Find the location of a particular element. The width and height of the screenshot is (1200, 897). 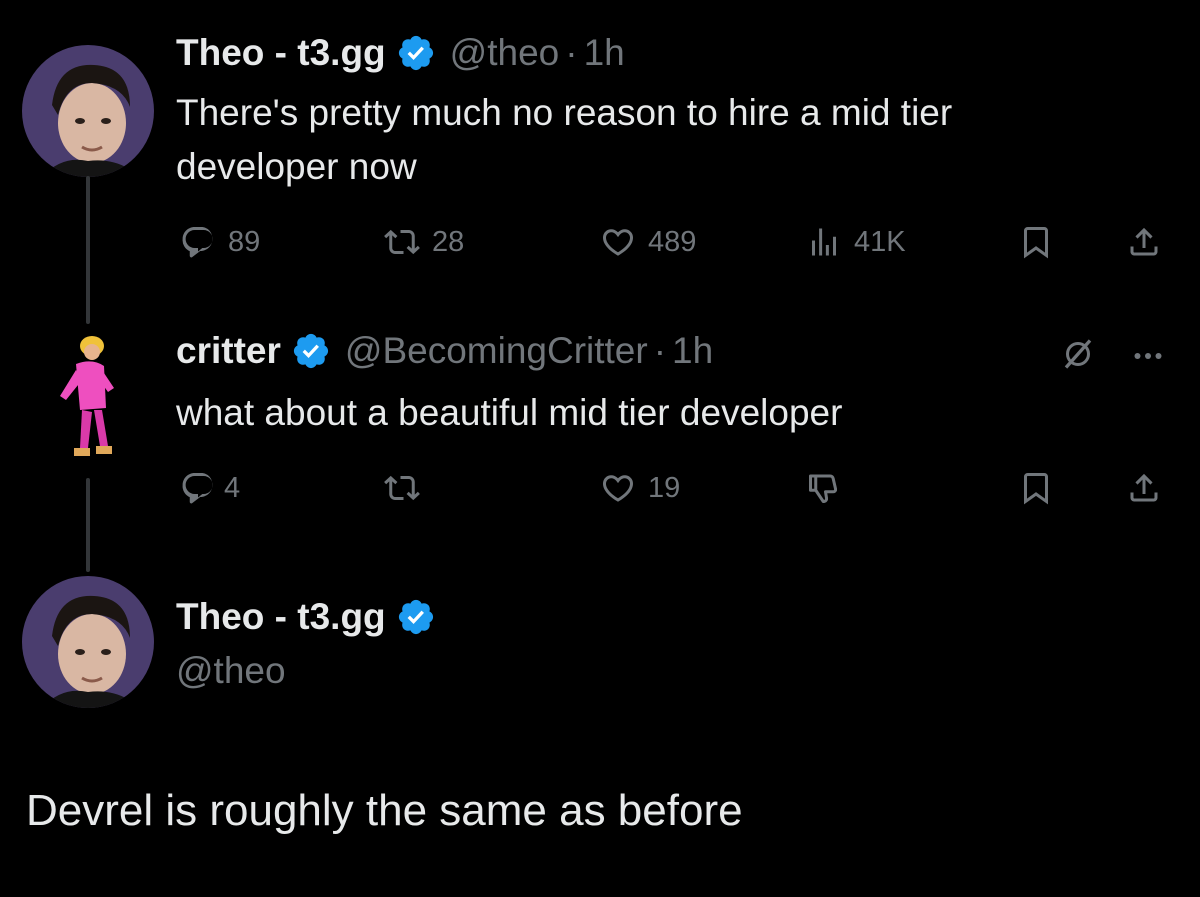

avatar-critter is located at coordinates (88, 400).